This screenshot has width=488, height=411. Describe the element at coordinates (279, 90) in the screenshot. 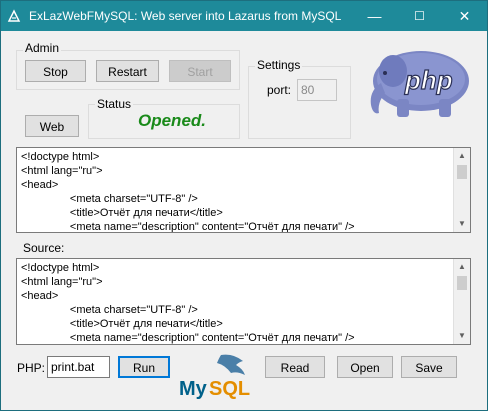

I see `port-label: port:` at that location.